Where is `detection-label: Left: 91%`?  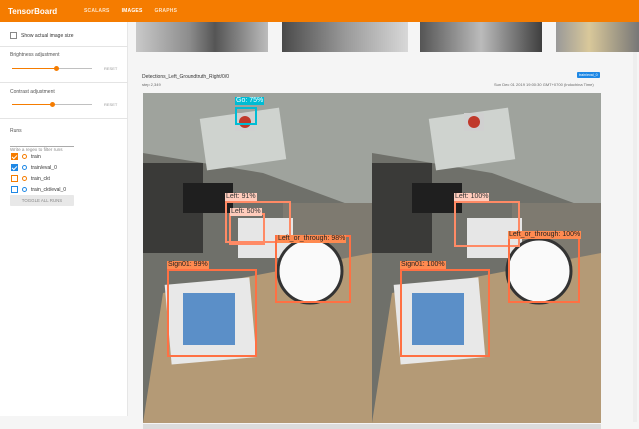
detection-label: Left: 91% is located at coordinates (241, 197).